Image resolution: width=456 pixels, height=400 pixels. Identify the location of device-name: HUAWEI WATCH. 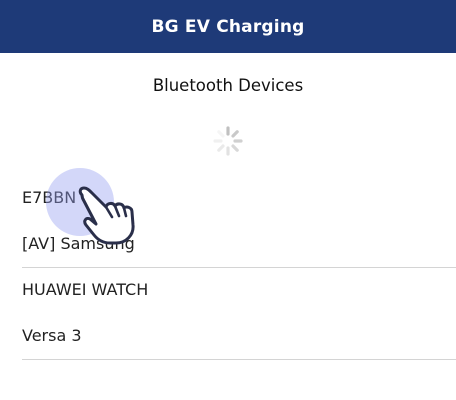
(85, 289).